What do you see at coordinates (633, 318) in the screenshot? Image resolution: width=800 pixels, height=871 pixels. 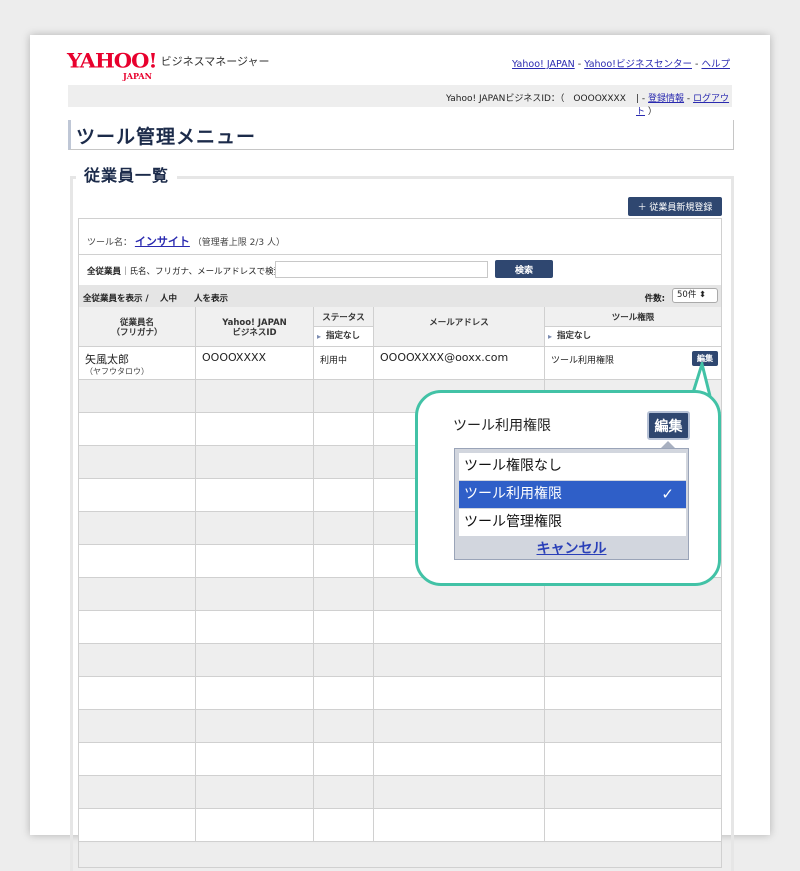 I see `header-permission: ツール権限` at bounding box center [633, 318].